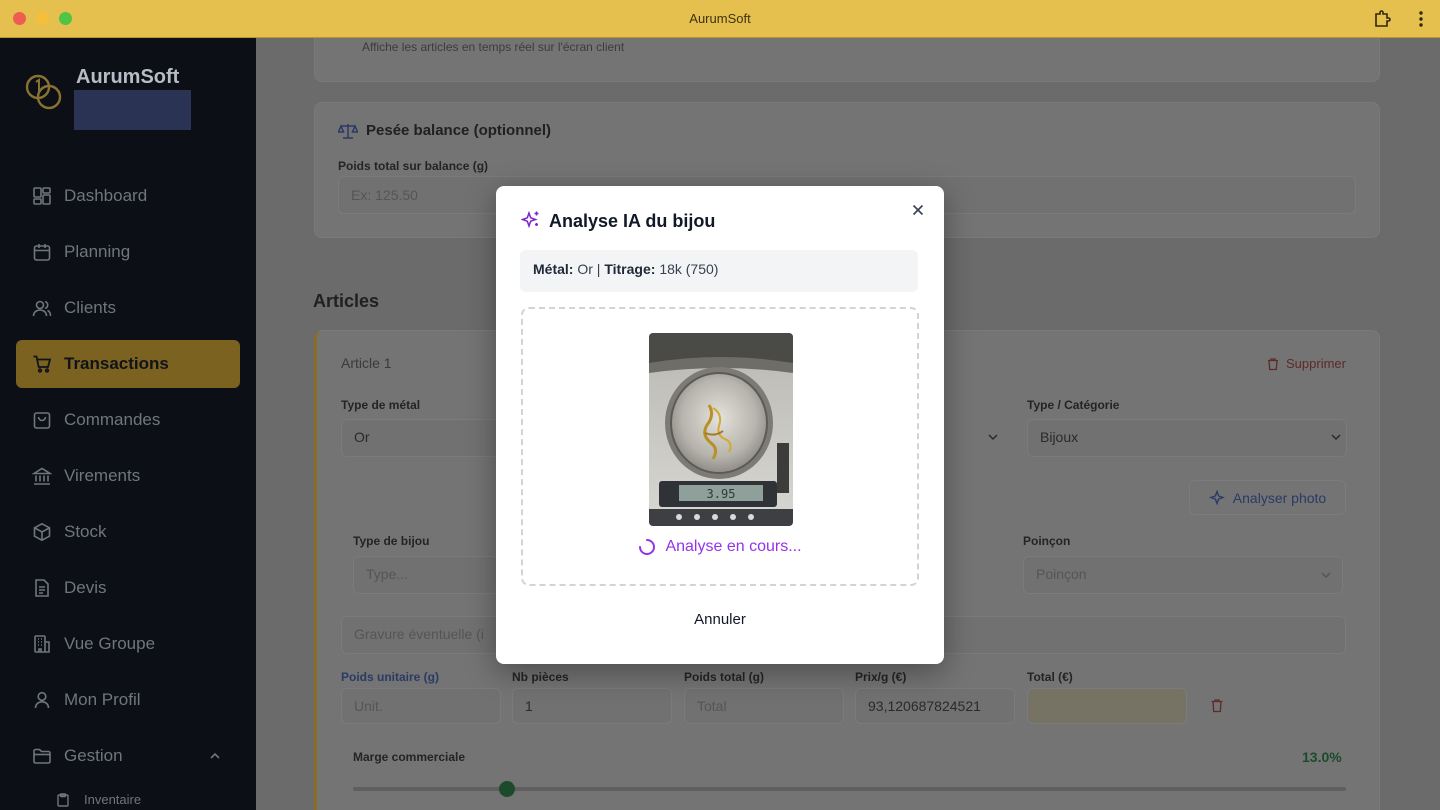  What do you see at coordinates (128, 588) in the screenshot?
I see `sidebar-item-devis: Devis` at bounding box center [128, 588].